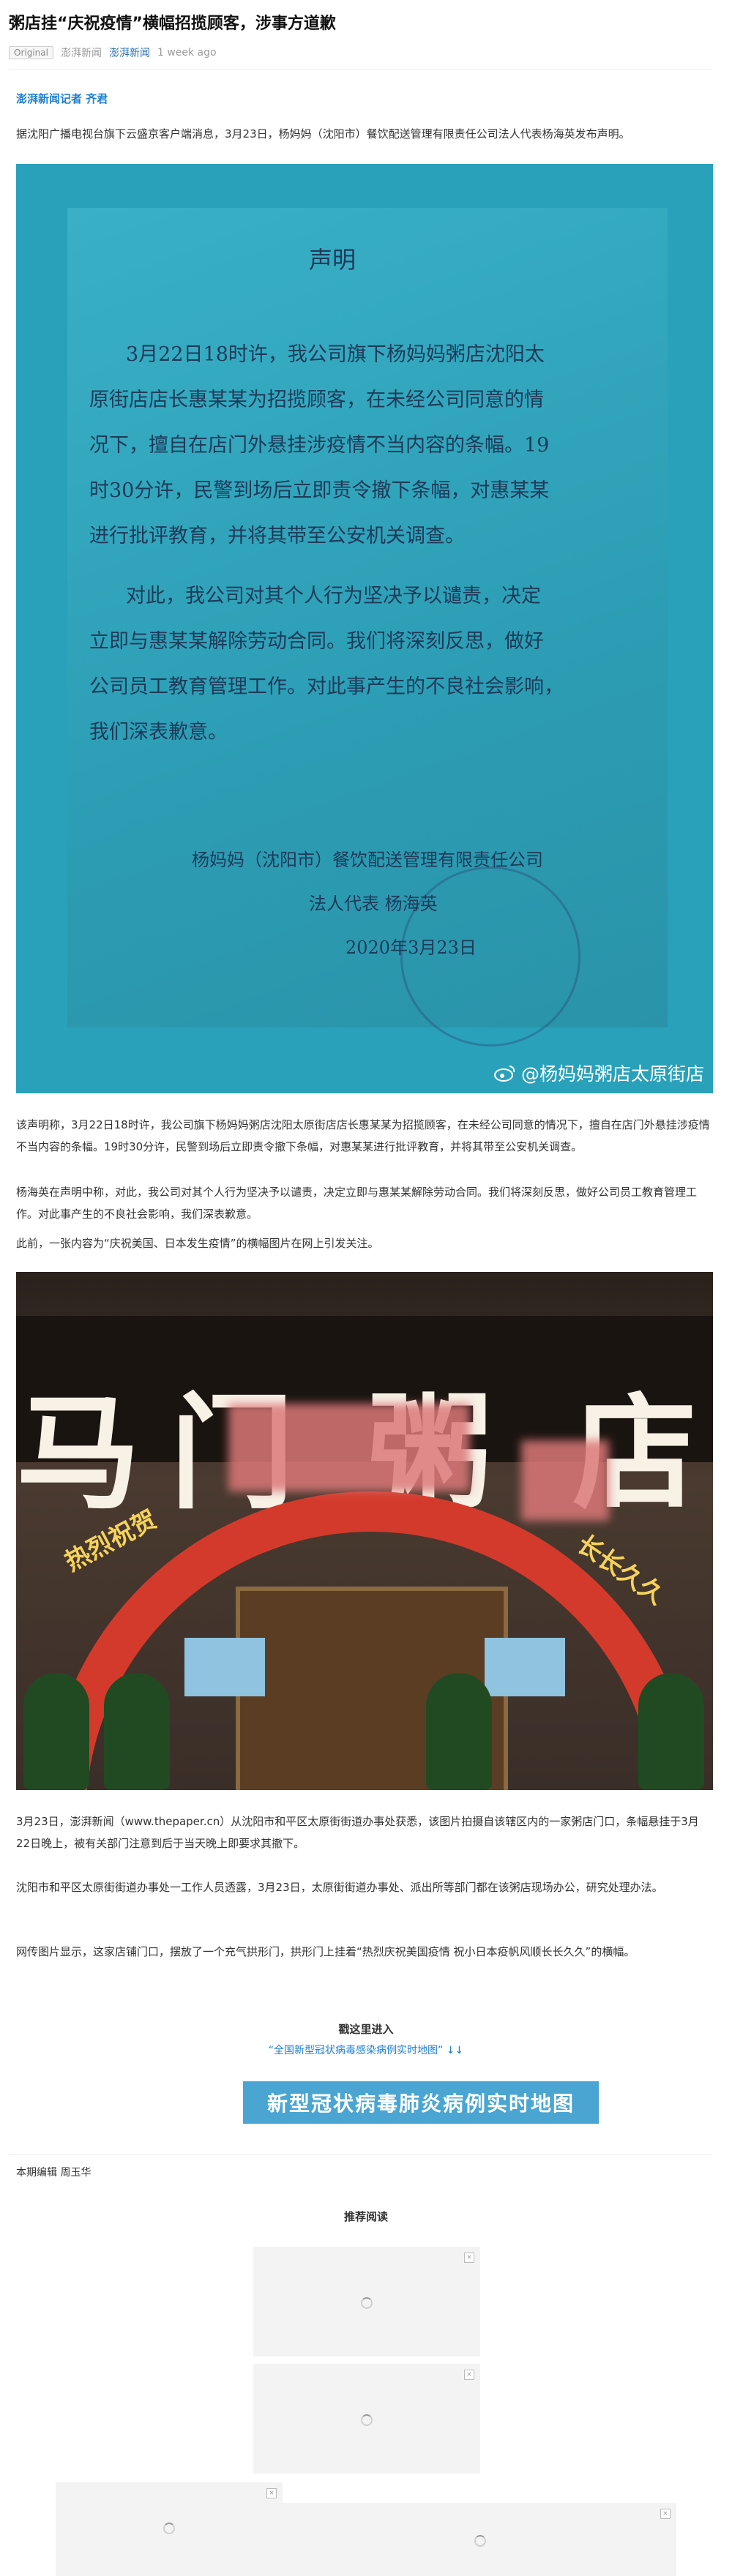 The image size is (732, 2576). I want to click on notice-line: 原街店店长惠某某为招揽顾客，在未经公司同意的情, so click(316, 400).